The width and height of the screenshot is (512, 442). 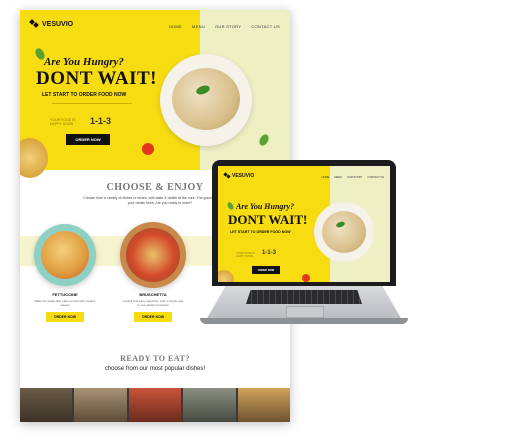 I want to click on screen-pasta-plate-image, so click(x=344, y=232).